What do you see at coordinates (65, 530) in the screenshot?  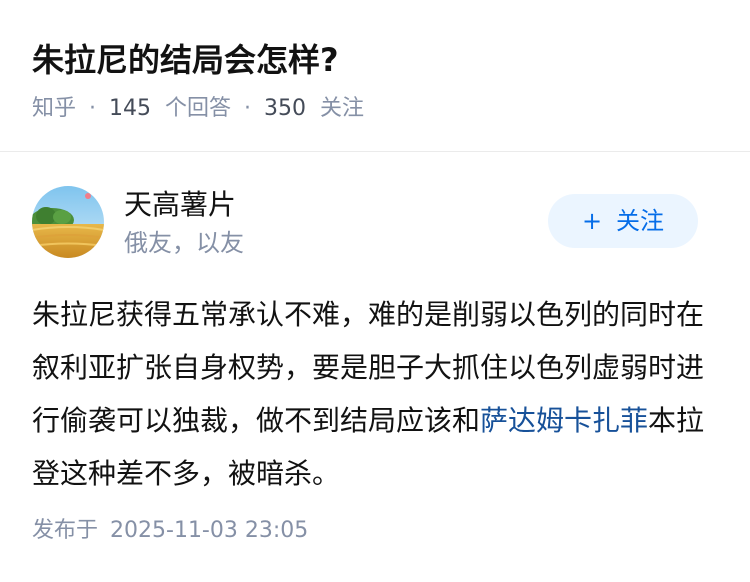 I see `publish-label: 发布于` at bounding box center [65, 530].